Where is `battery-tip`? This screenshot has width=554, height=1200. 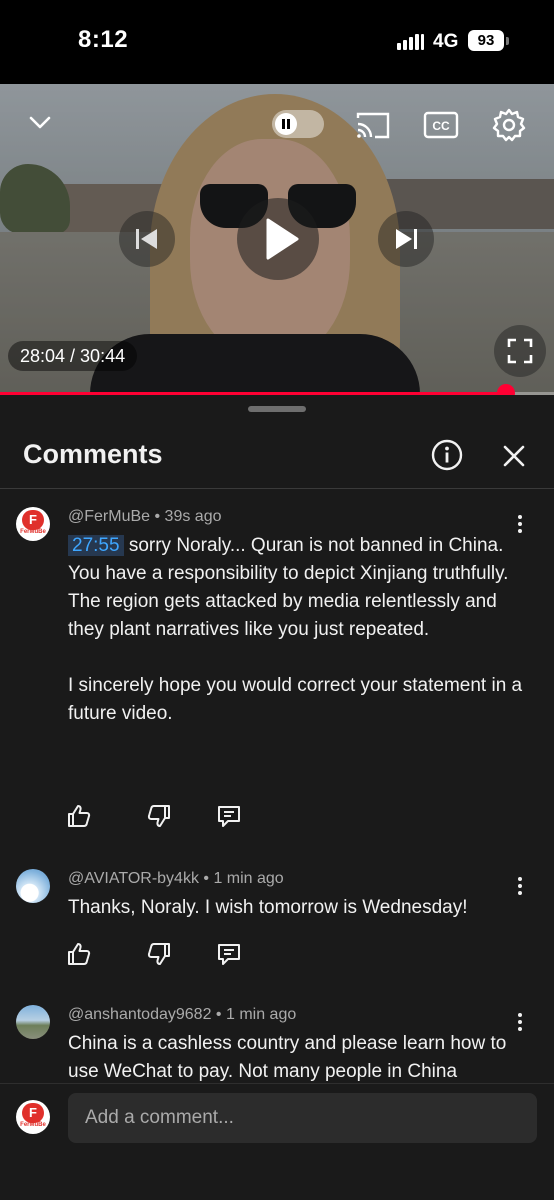 battery-tip is located at coordinates (507, 41).